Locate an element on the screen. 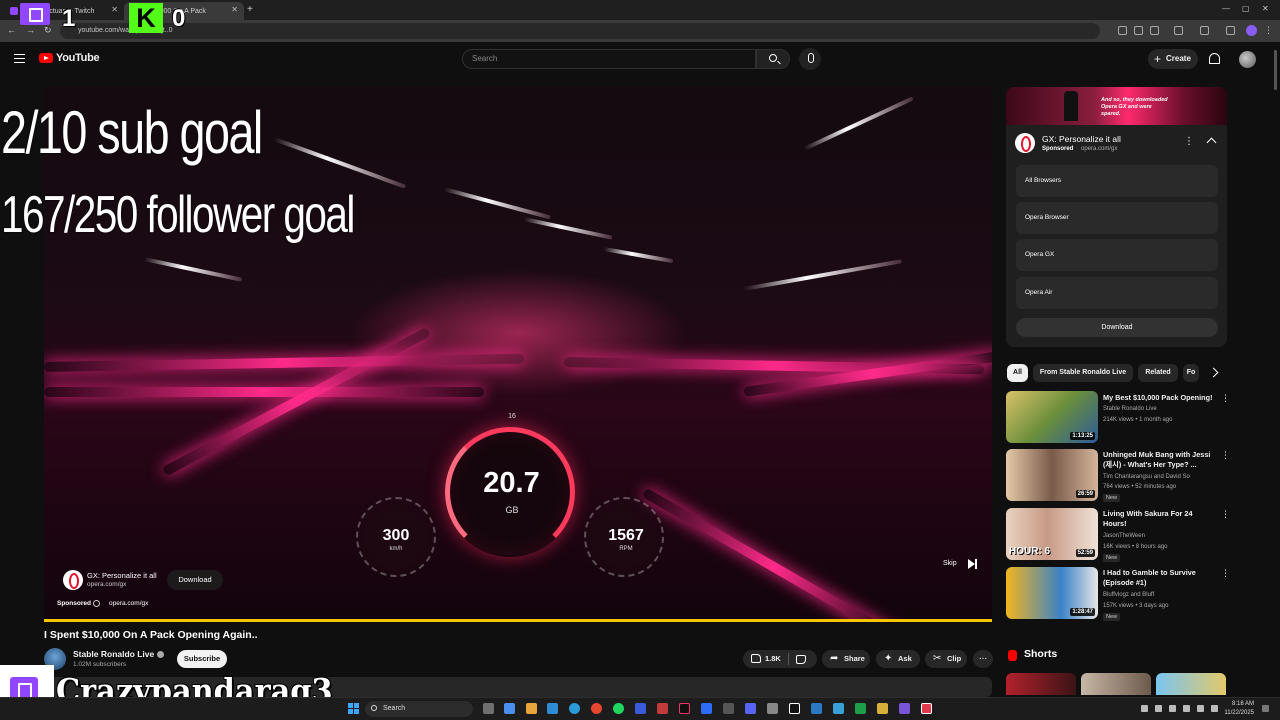 Image resolution: width=1280 pixels, height=720 pixels. rec-channel: JasonTheWeen is located at coordinates (1160, 536).